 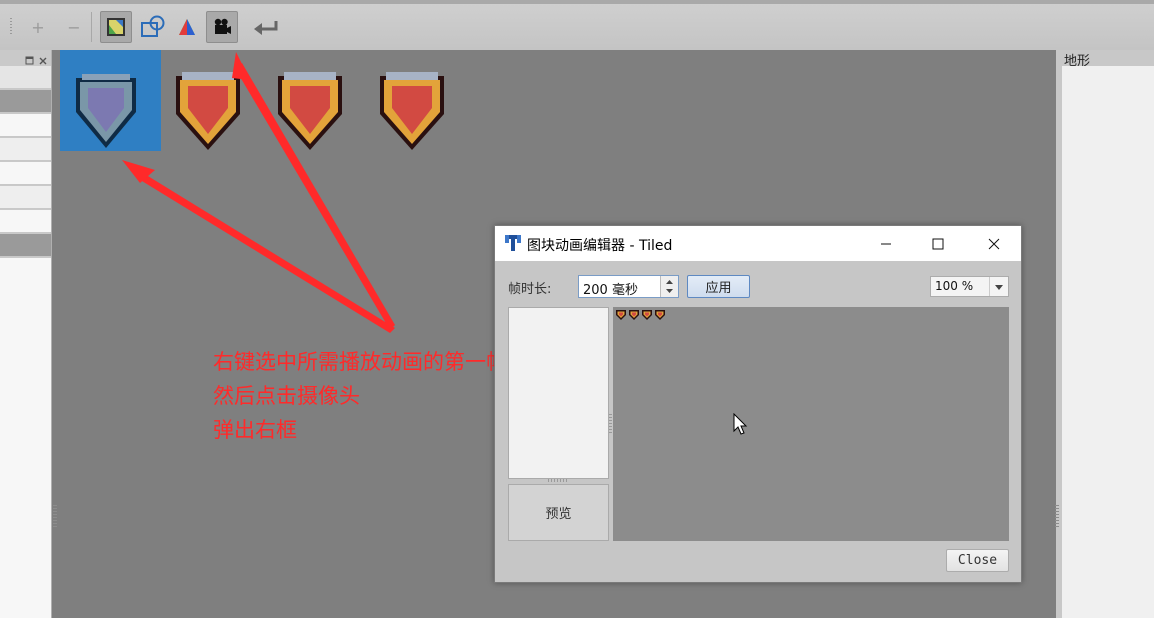 I want to click on close-window-button, so click(x=994, y=243).